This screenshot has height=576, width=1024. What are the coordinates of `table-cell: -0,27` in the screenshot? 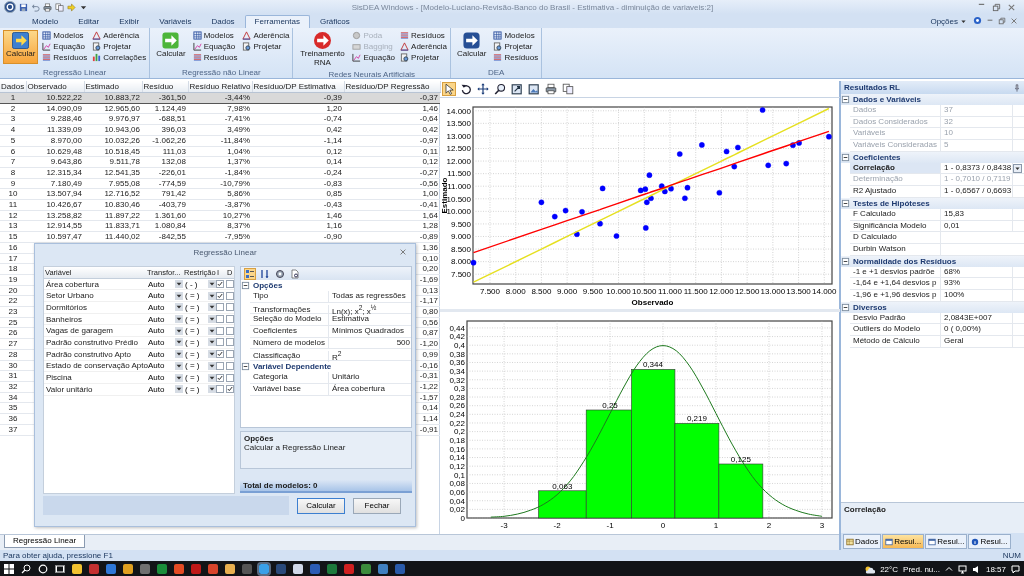 It's located at (392, 173).